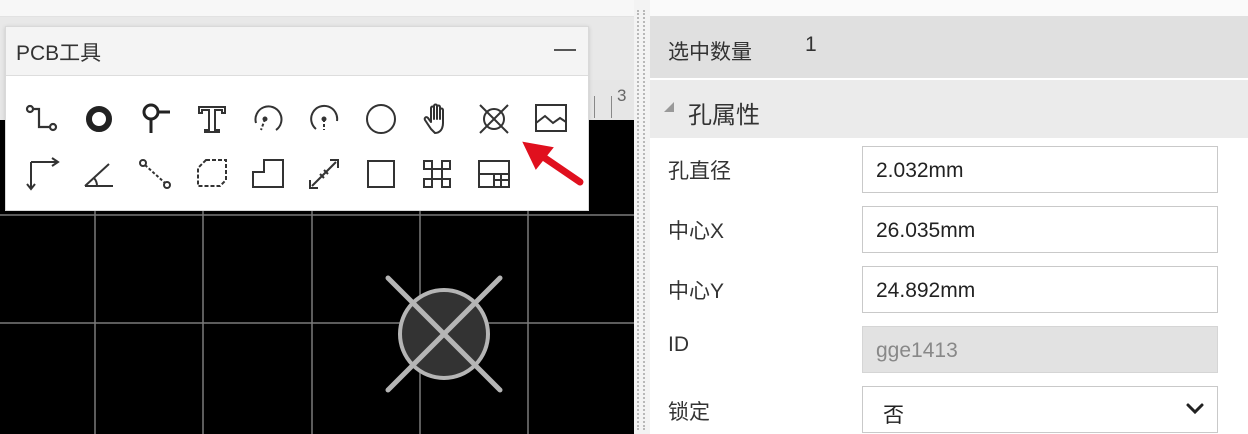  I want to click on angle-icon, so click(99, 174).